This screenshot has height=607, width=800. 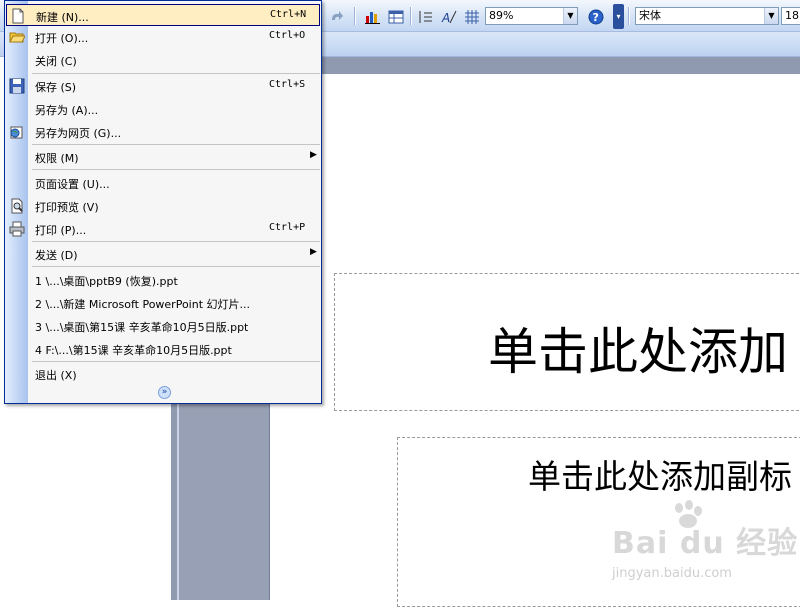 I want to click on table-icon, so click(x=396, y=17).